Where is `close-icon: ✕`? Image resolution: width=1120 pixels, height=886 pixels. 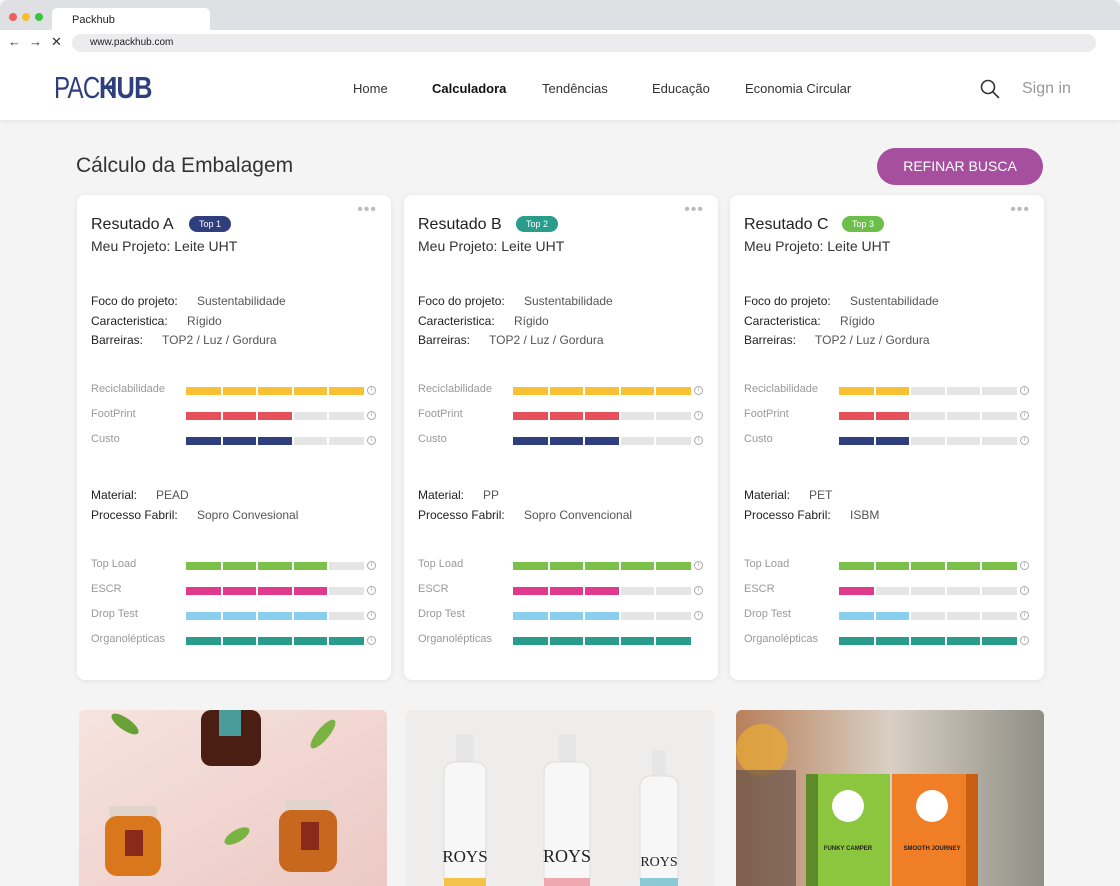
close-icon: ✕ is located at coordinates (56, 42).